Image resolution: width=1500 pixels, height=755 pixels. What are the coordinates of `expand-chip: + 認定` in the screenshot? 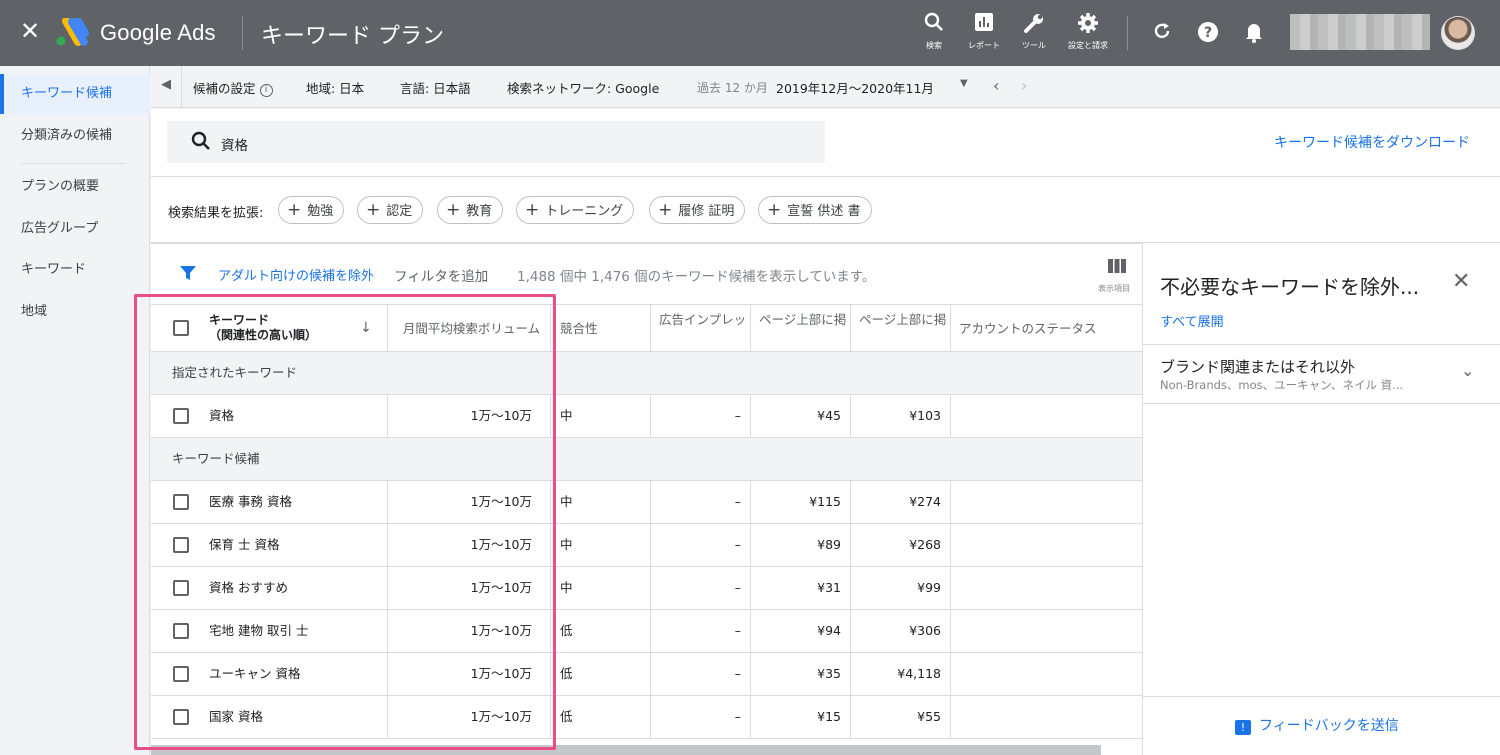 It's located at (390, 210).